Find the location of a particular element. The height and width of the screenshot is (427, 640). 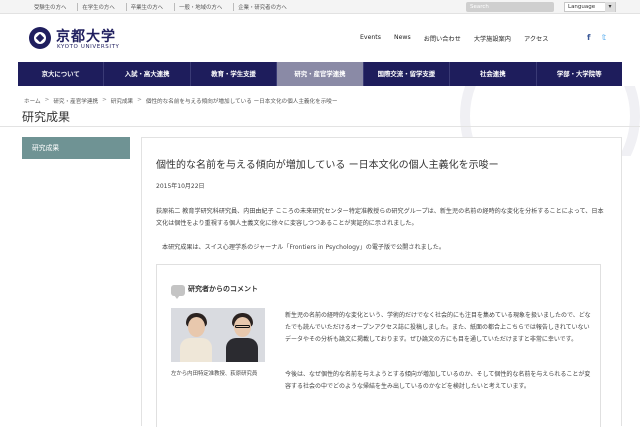

researchers-photo is located at coordinates (218, 335).